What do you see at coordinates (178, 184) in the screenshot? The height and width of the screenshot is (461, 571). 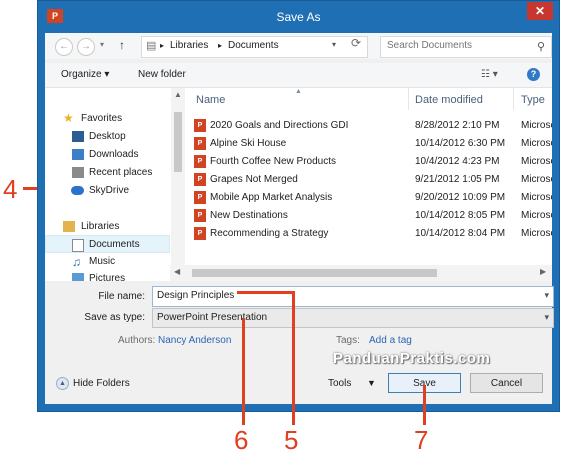 I see `nav-pane-scrollbar: ▲ ▼` at bounding box center [178, 184].